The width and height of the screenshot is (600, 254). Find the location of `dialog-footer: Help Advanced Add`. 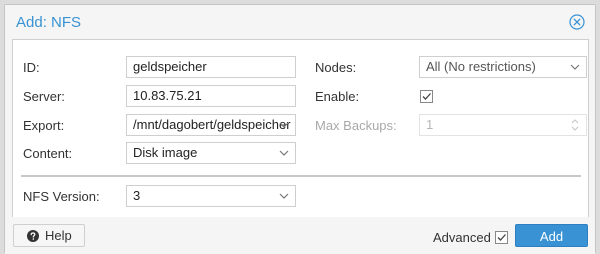

dialog-footer: Help Advanced Add is located at coordinates (300, 235).